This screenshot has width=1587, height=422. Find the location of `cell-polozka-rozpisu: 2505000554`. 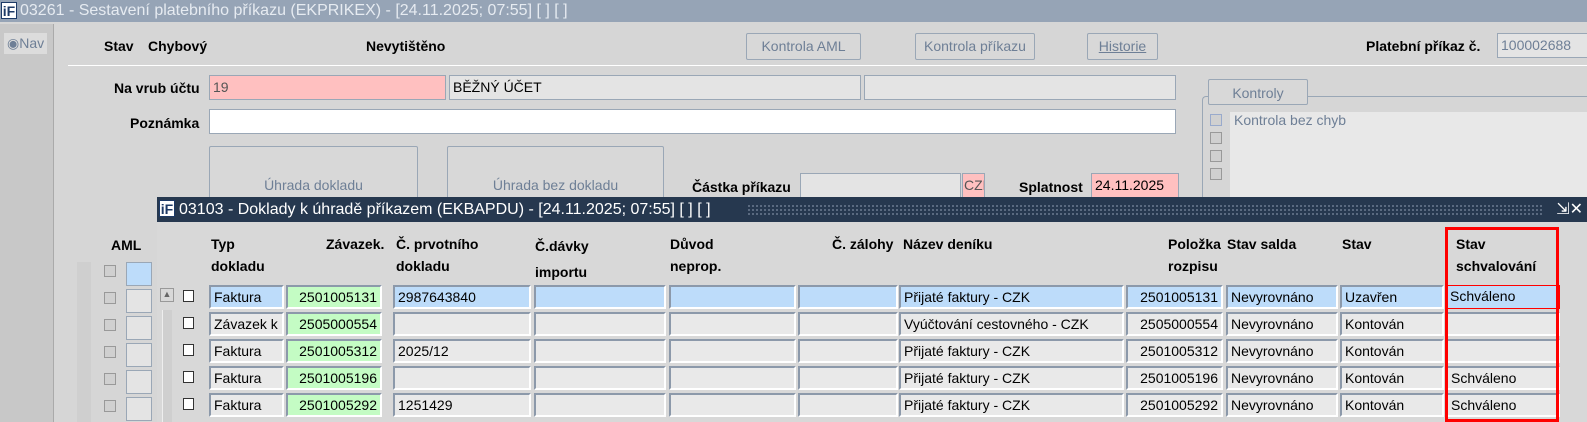

cell-polozka-rozpisu: 2505000554 is located at coordinates (1174, 324).